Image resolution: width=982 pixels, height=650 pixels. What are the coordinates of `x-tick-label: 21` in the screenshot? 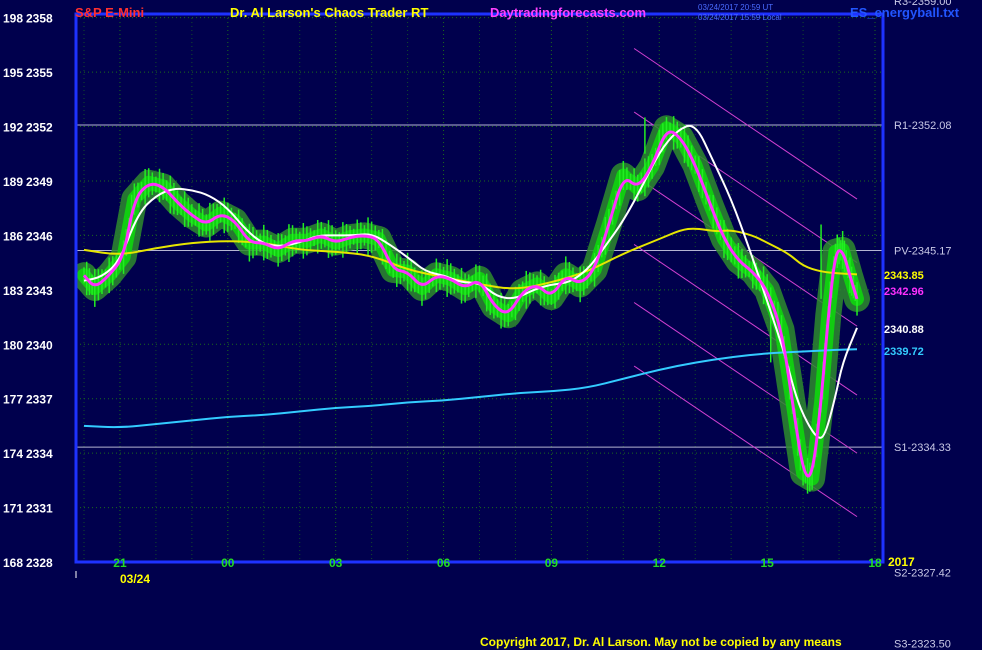 It's located at (120, 563).